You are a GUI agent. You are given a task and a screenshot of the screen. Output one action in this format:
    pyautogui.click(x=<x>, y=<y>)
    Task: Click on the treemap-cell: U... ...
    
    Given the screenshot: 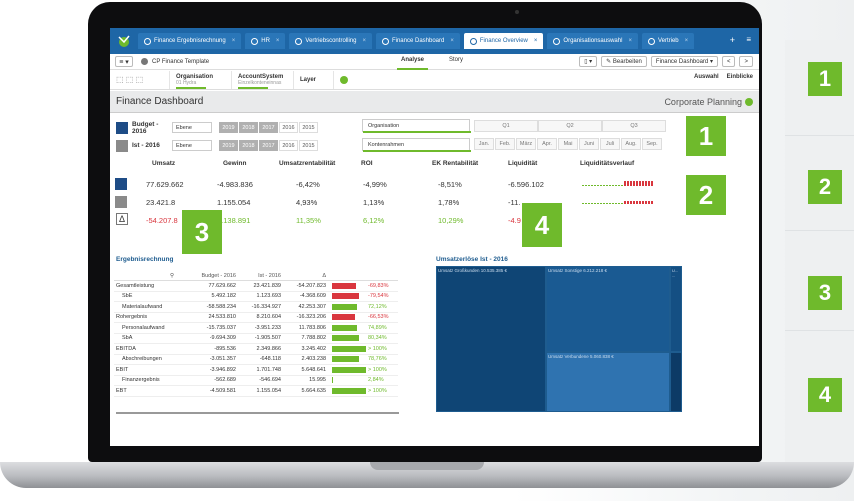 What is the action you would take?
    pyautogui.click(x=676, y=309)
    